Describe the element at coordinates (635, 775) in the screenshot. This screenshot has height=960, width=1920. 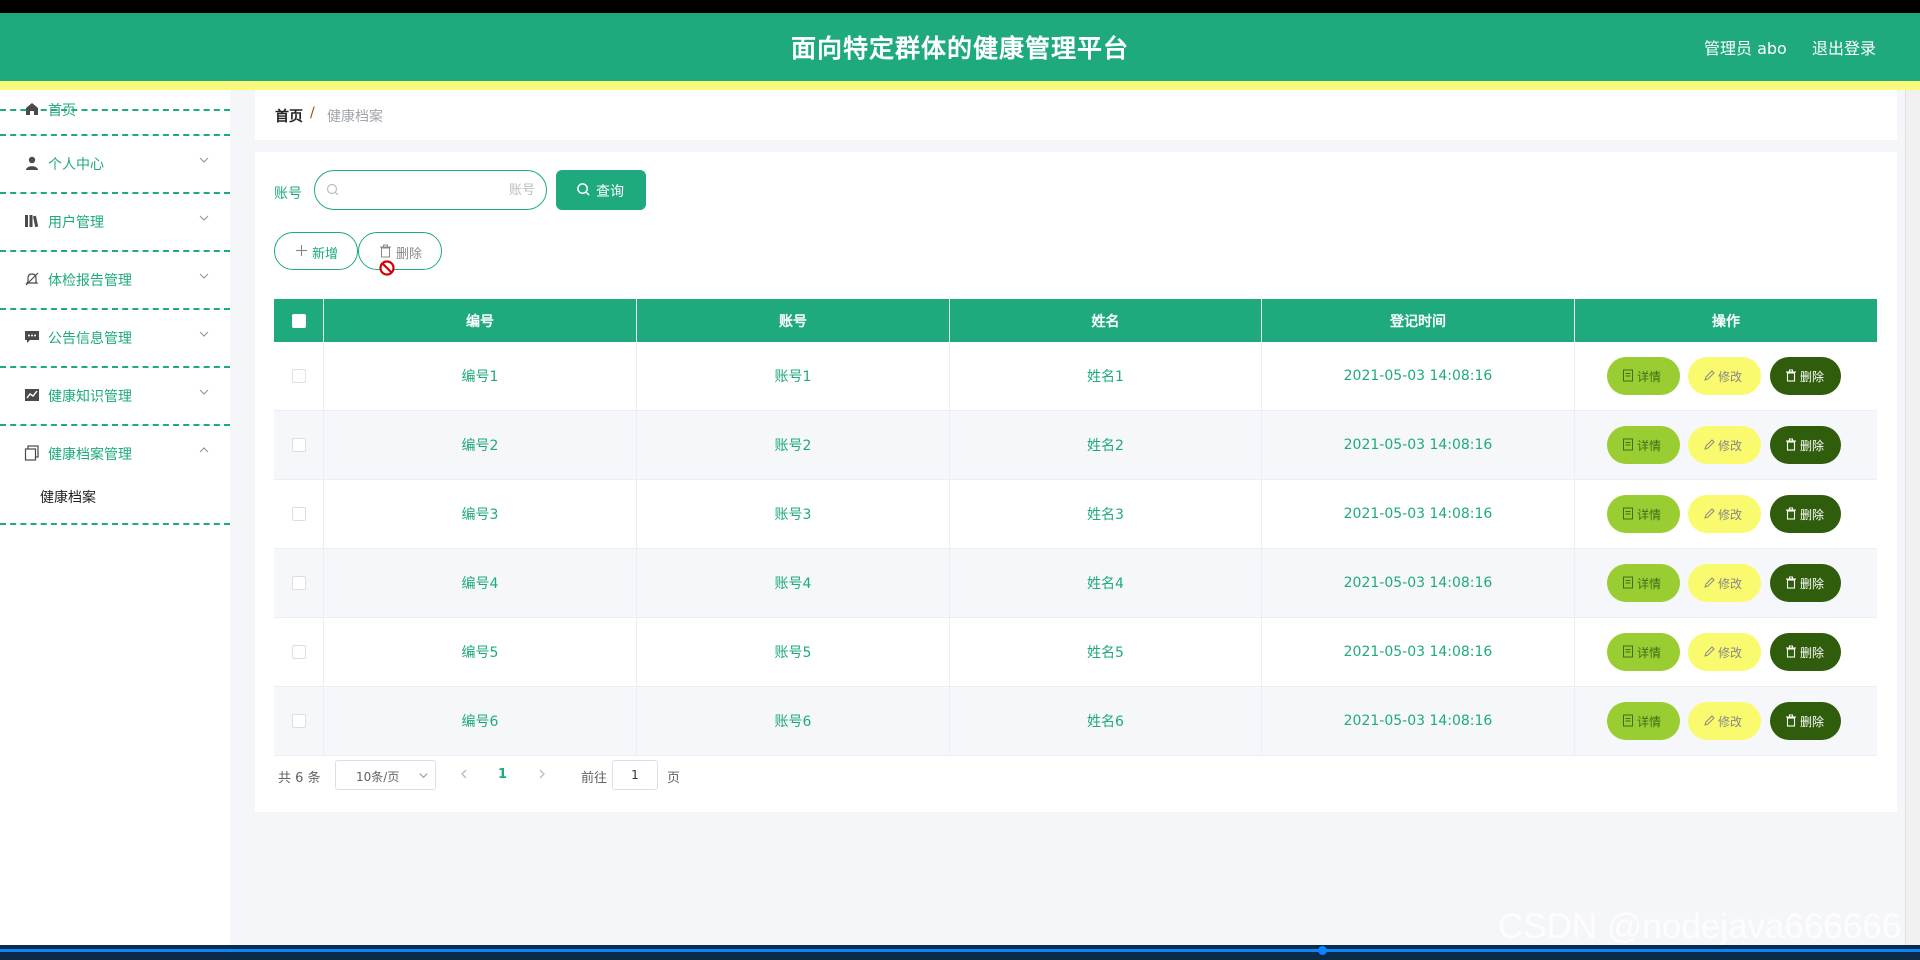
I see `goto-page-input` at that location.